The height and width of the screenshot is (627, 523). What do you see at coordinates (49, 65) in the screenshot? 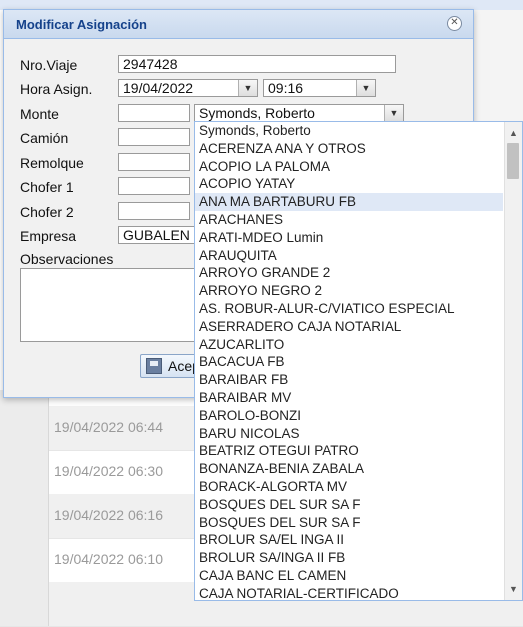
I see `nro-viaje-label: Nro.Viaje` at bounding box center [49, 65].